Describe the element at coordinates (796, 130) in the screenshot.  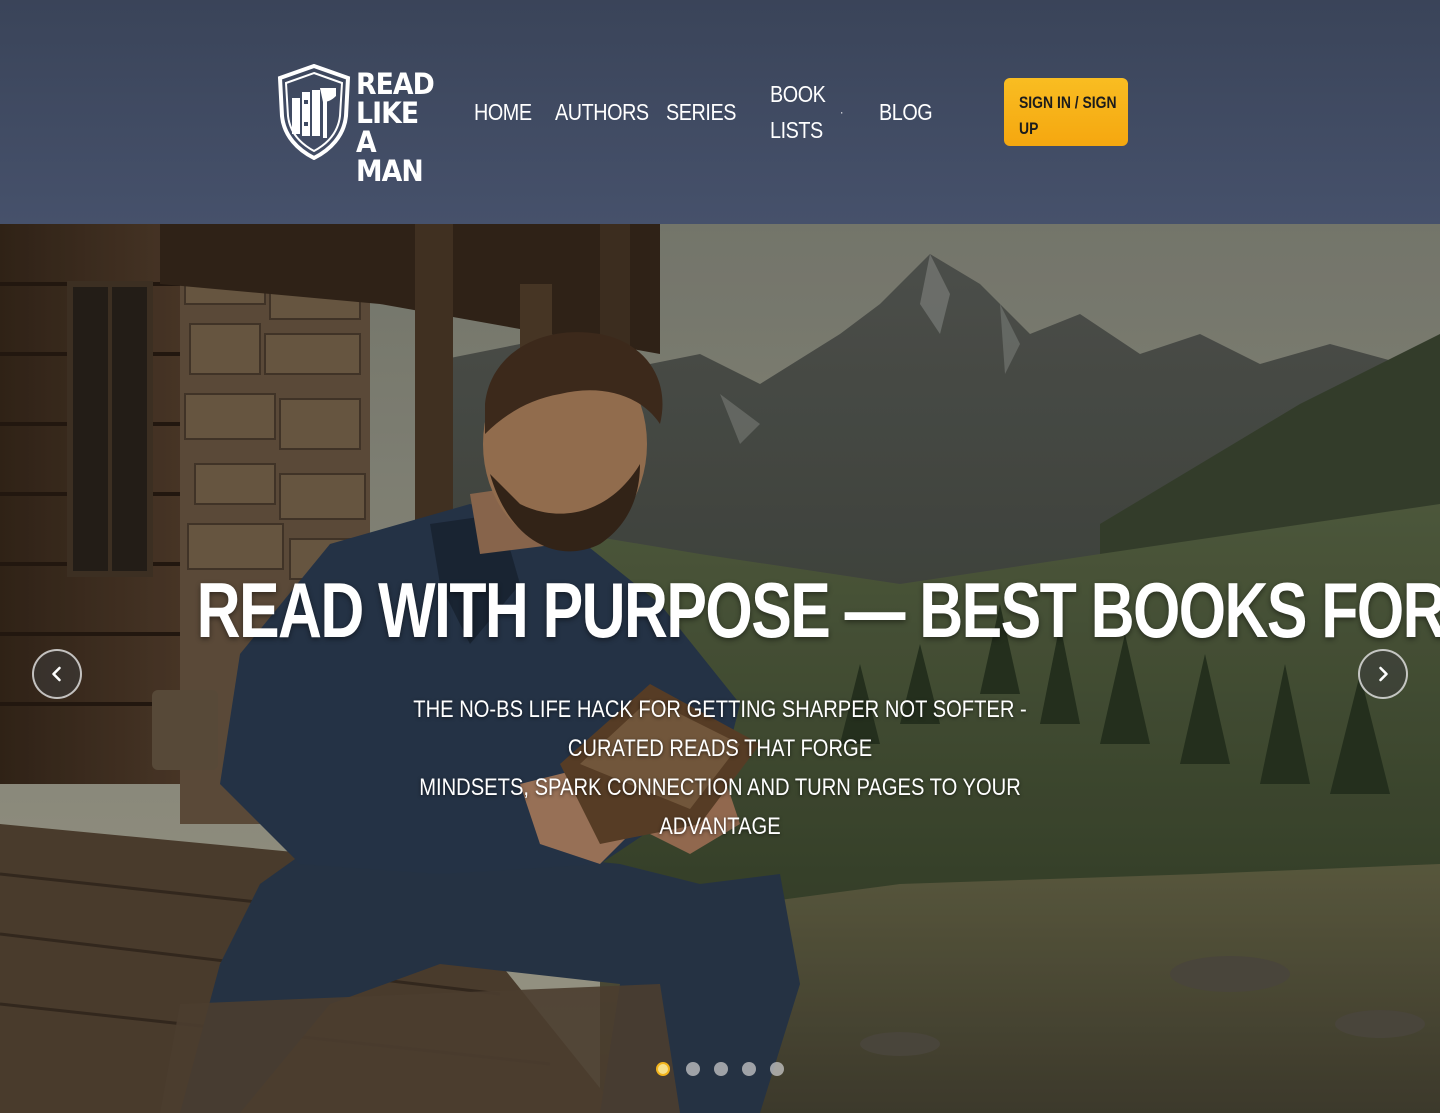
I see `nav-item-book-lists-line: LISTS` at that location.